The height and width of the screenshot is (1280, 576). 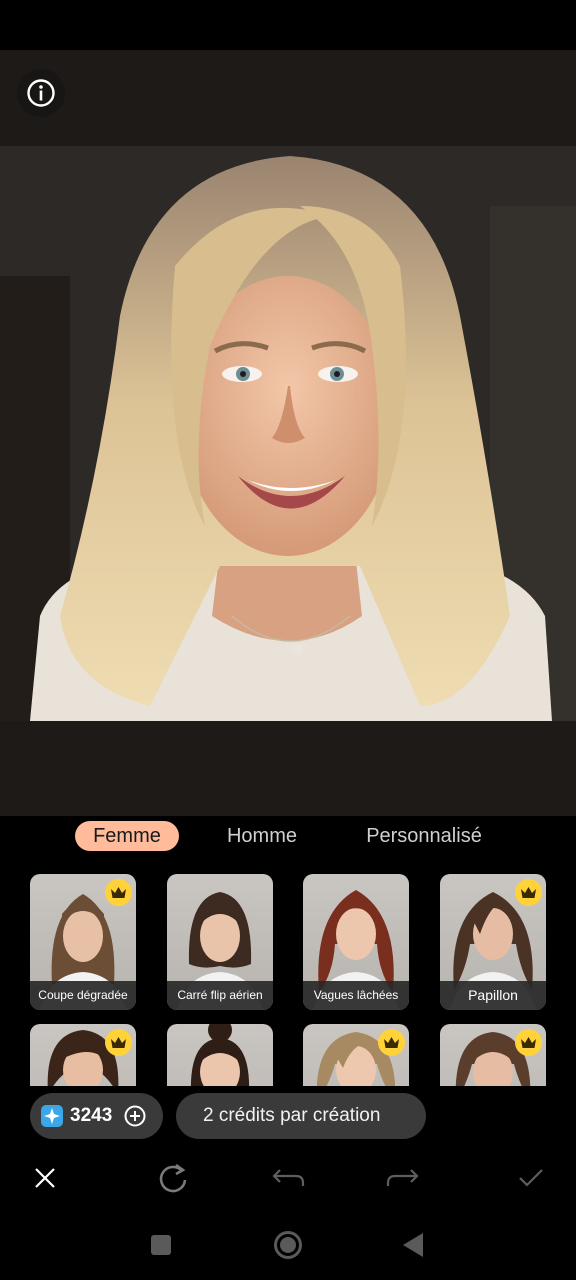 I want to click on credits-badge: 3243, so click(x=96, y=1116).